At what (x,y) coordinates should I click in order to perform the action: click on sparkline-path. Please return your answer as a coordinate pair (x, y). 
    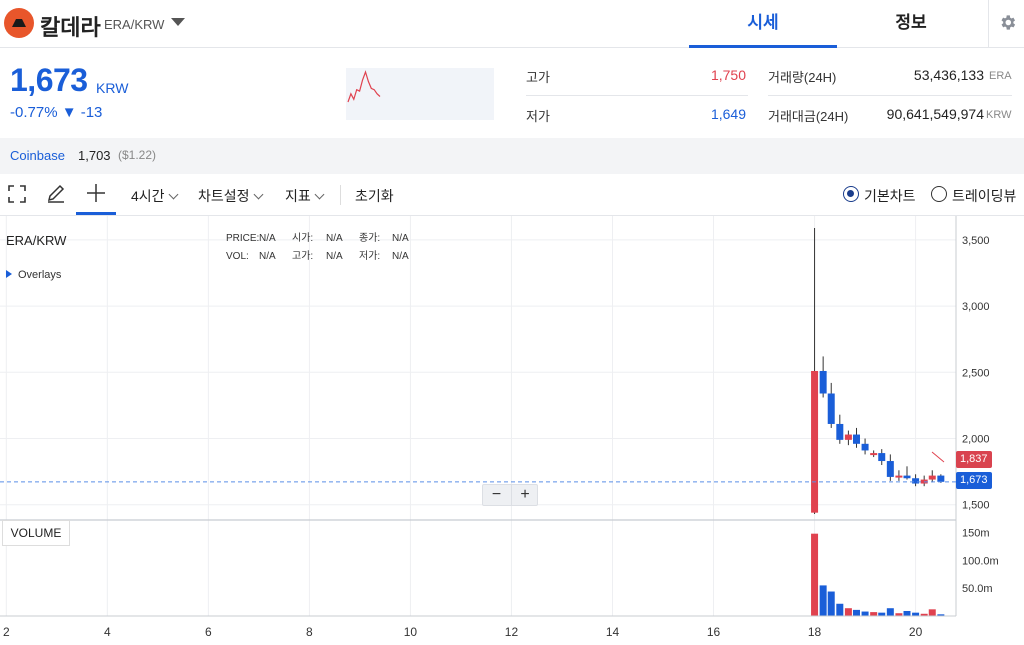
    Looking at the image, I should click on (364, 86).